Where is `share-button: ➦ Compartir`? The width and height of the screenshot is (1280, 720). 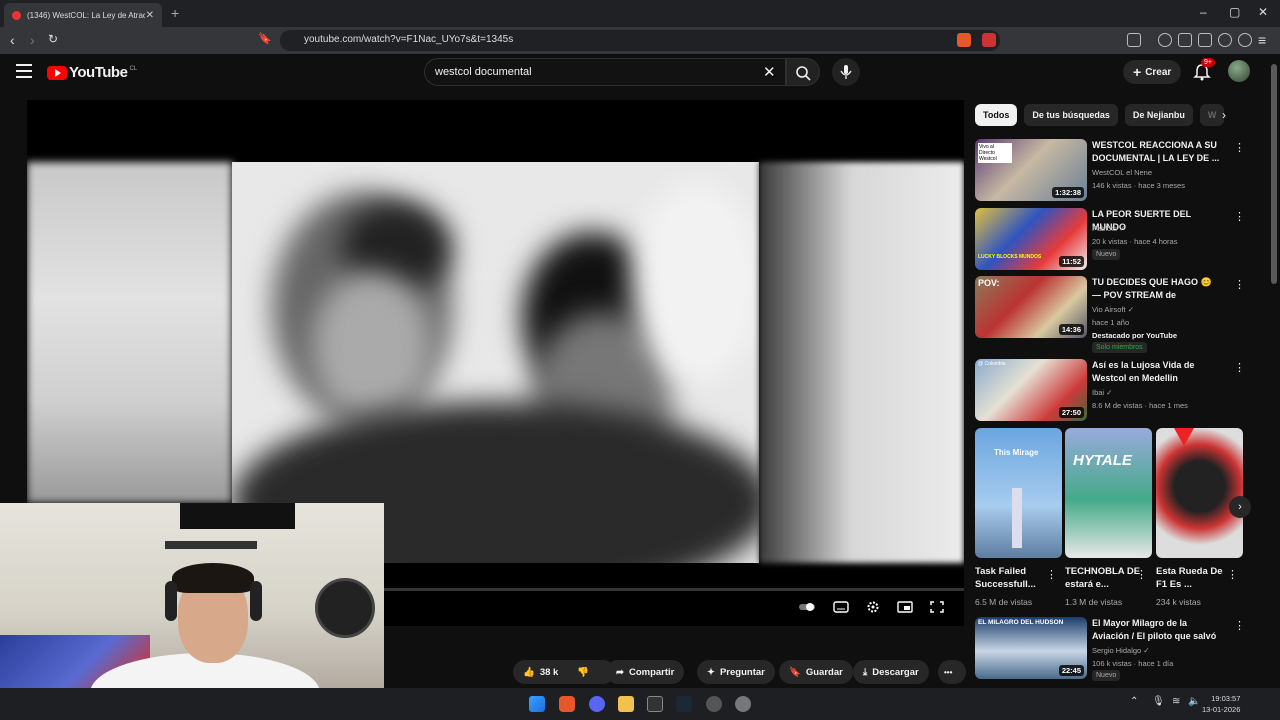
share-button: ➦ Compartir is located at coordinates (645, 672).